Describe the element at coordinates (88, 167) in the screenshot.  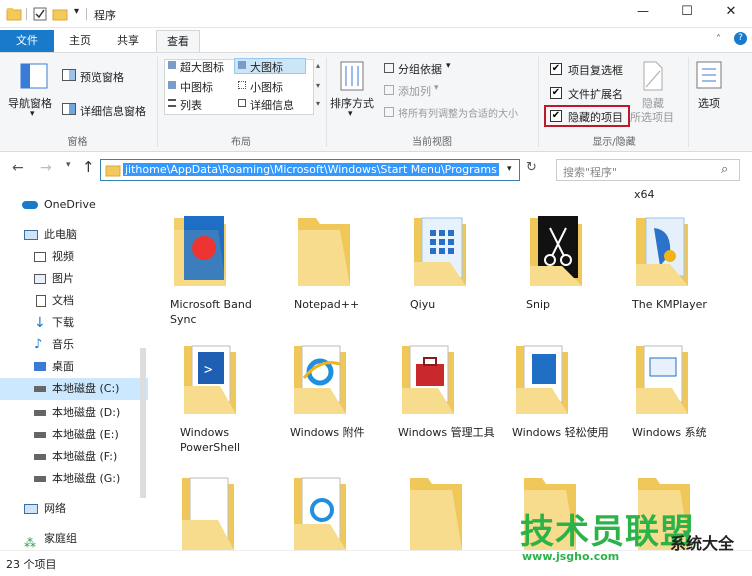
I see `up-arrow-icon: ↑` at that location.